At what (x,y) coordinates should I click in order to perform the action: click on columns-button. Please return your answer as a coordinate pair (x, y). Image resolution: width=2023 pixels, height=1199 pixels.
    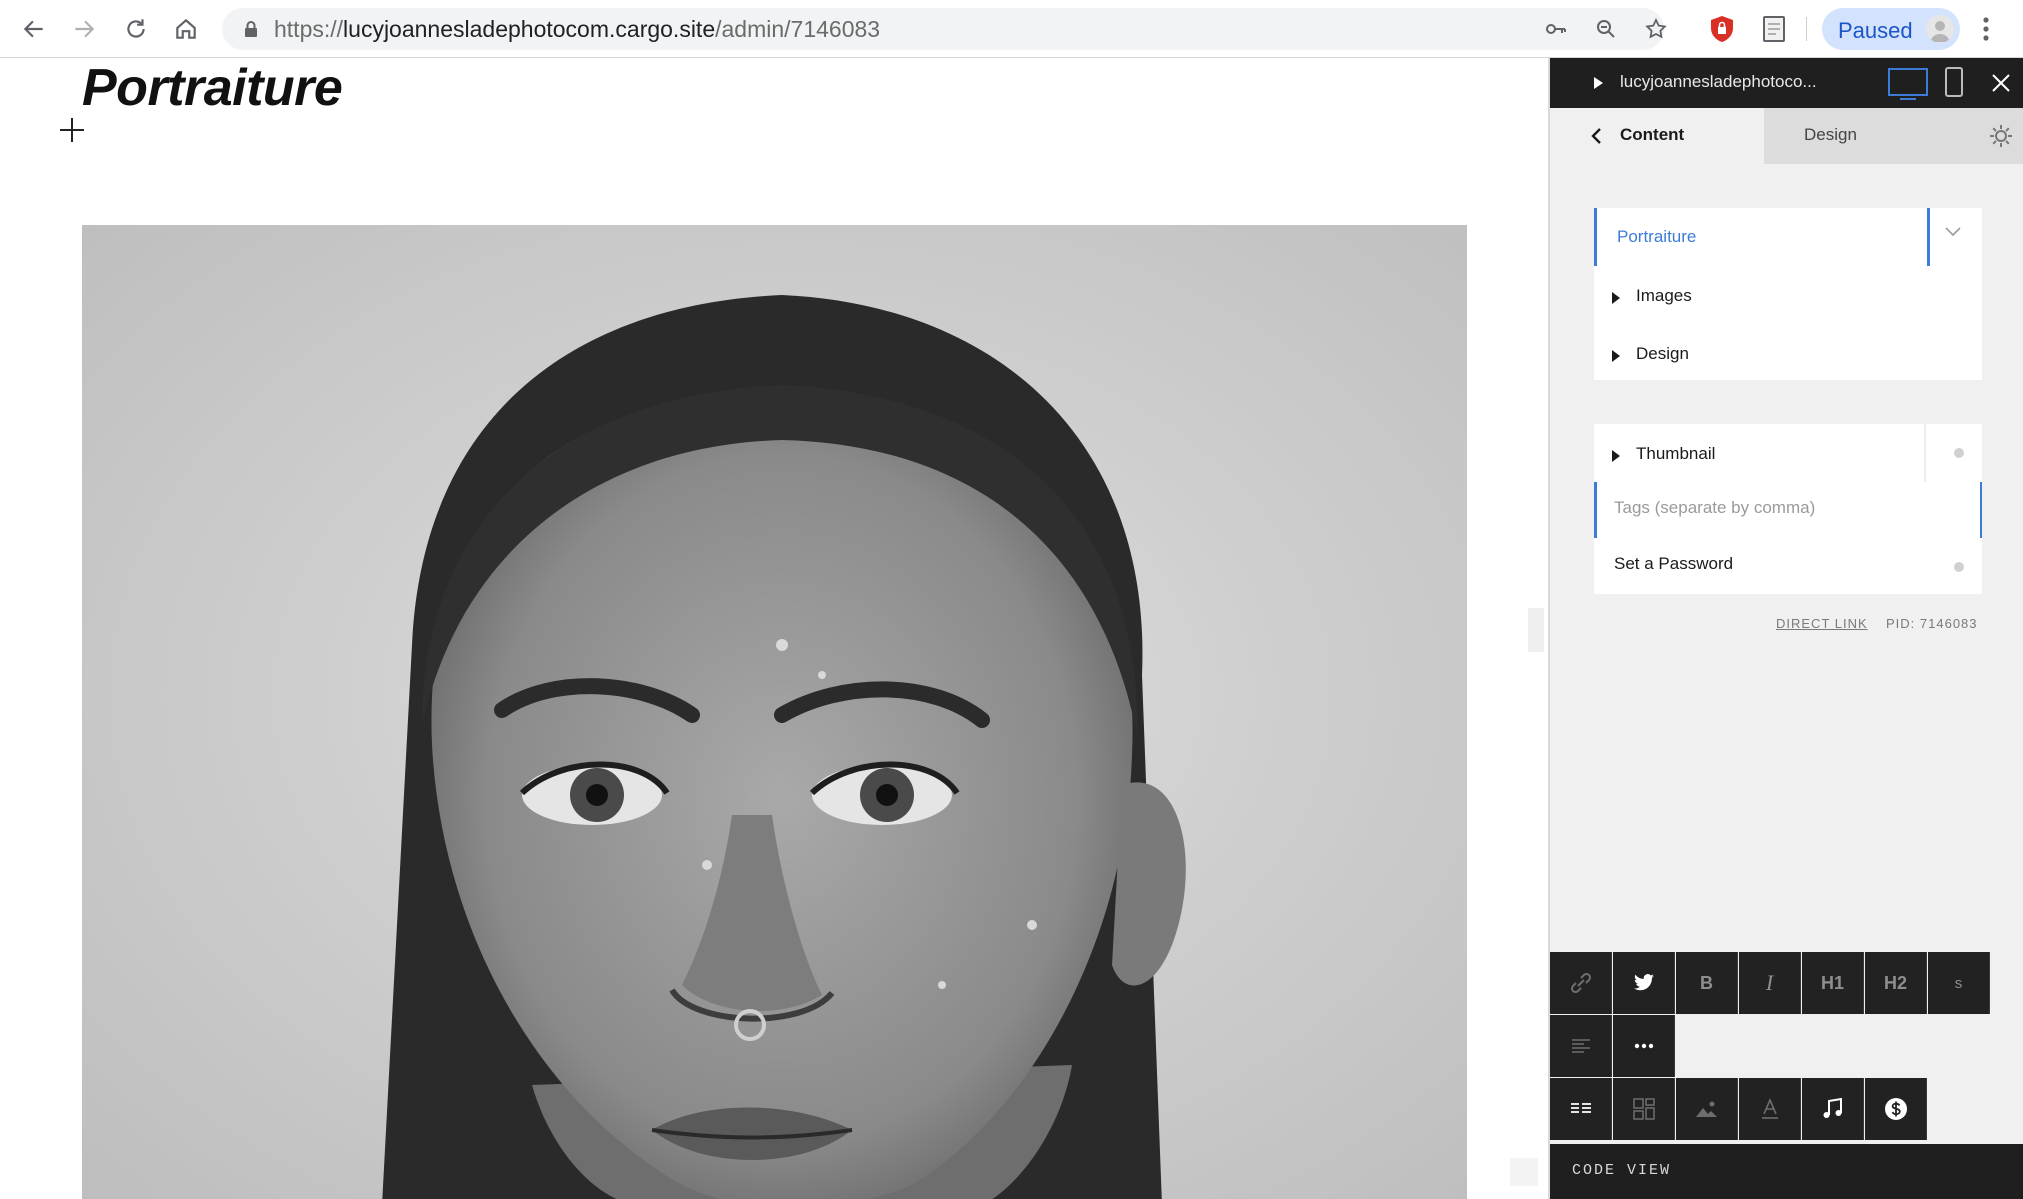
    Looking at the image, I should click on (1581, 1109).